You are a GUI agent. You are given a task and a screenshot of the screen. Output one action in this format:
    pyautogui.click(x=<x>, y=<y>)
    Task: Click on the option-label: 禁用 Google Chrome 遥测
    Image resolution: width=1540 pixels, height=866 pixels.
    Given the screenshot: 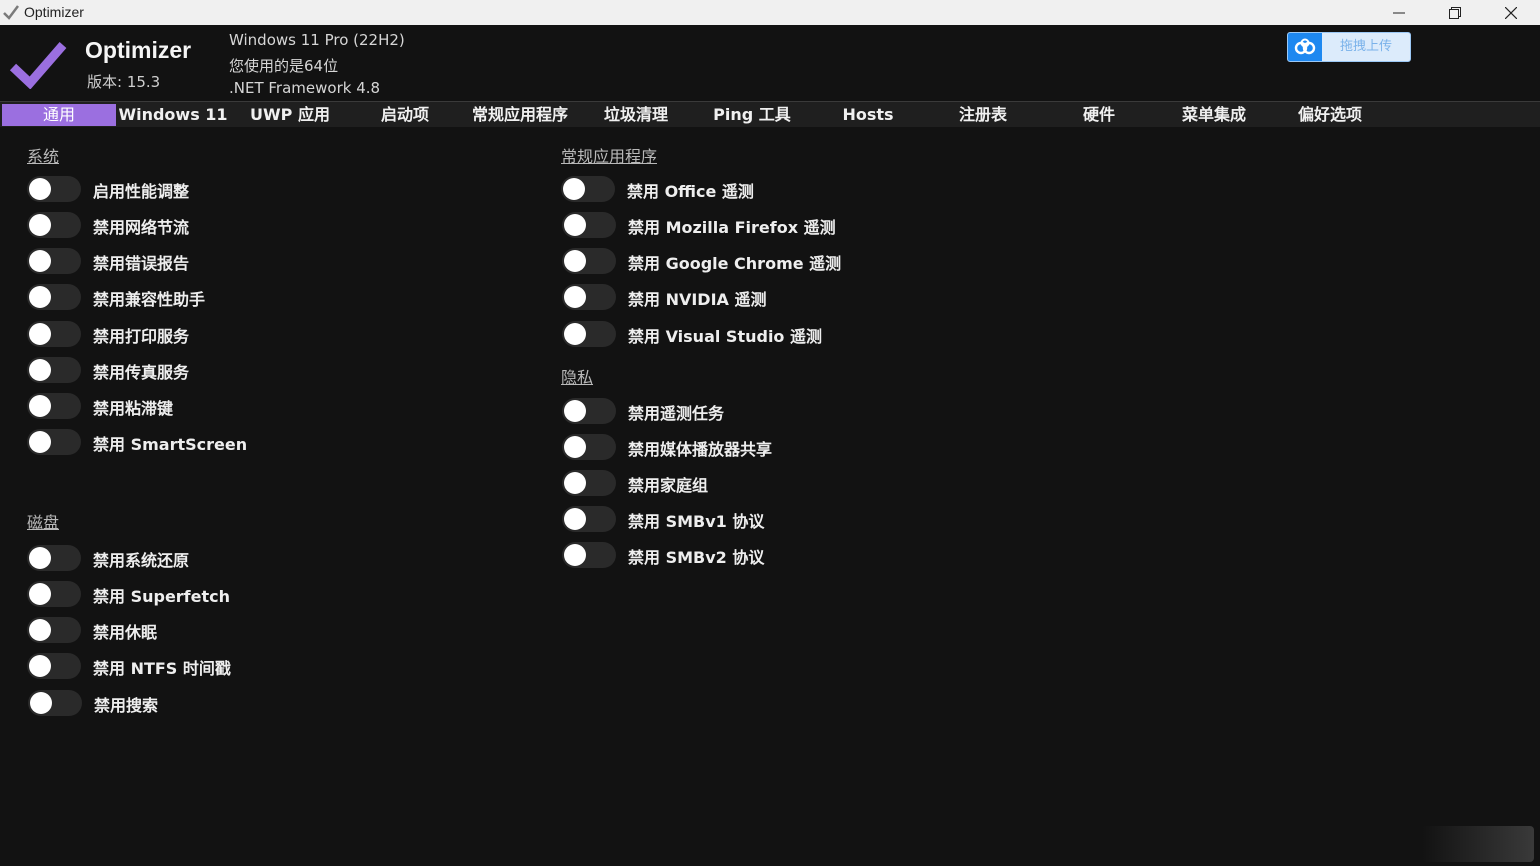 What is the action you would take?
    pyautogui.click(x=734, y=262)
    